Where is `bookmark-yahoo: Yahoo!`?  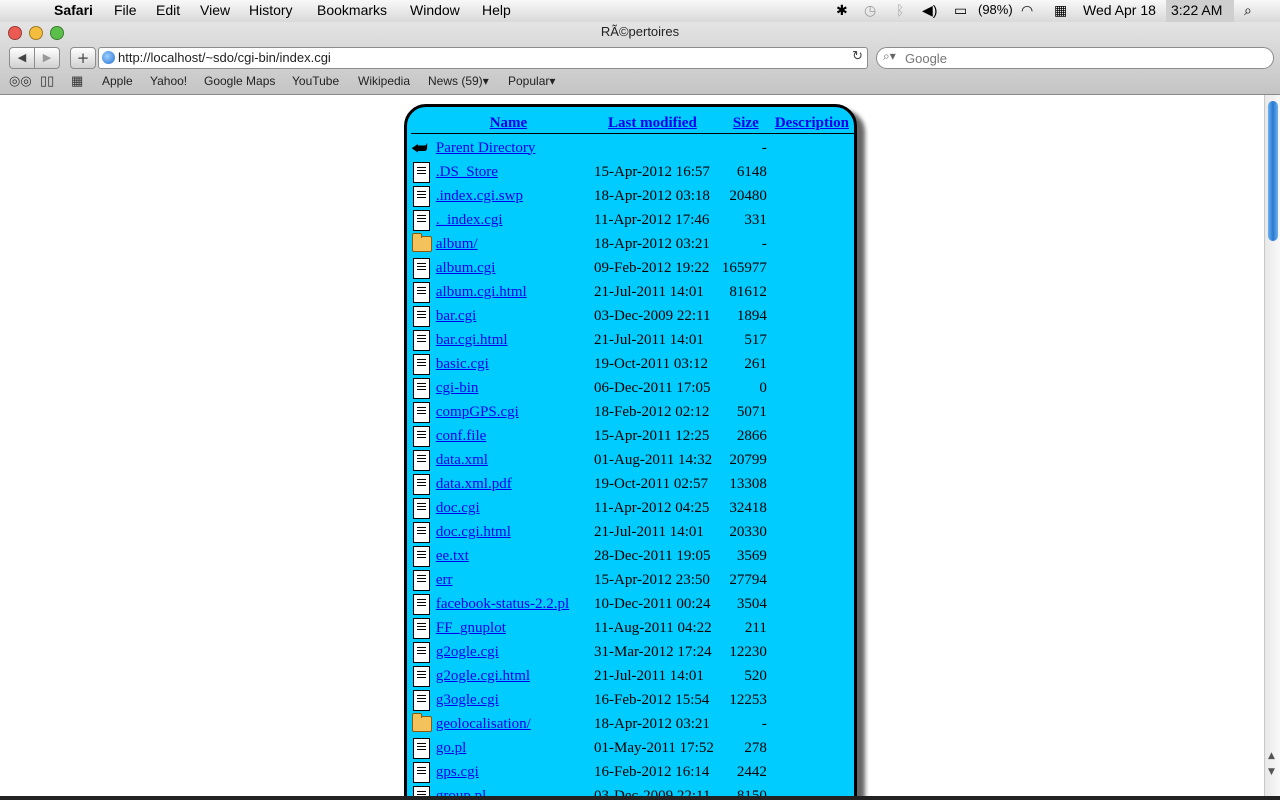
bookmark-yahoo: Yahoo! is located at coordinates (168, 81).